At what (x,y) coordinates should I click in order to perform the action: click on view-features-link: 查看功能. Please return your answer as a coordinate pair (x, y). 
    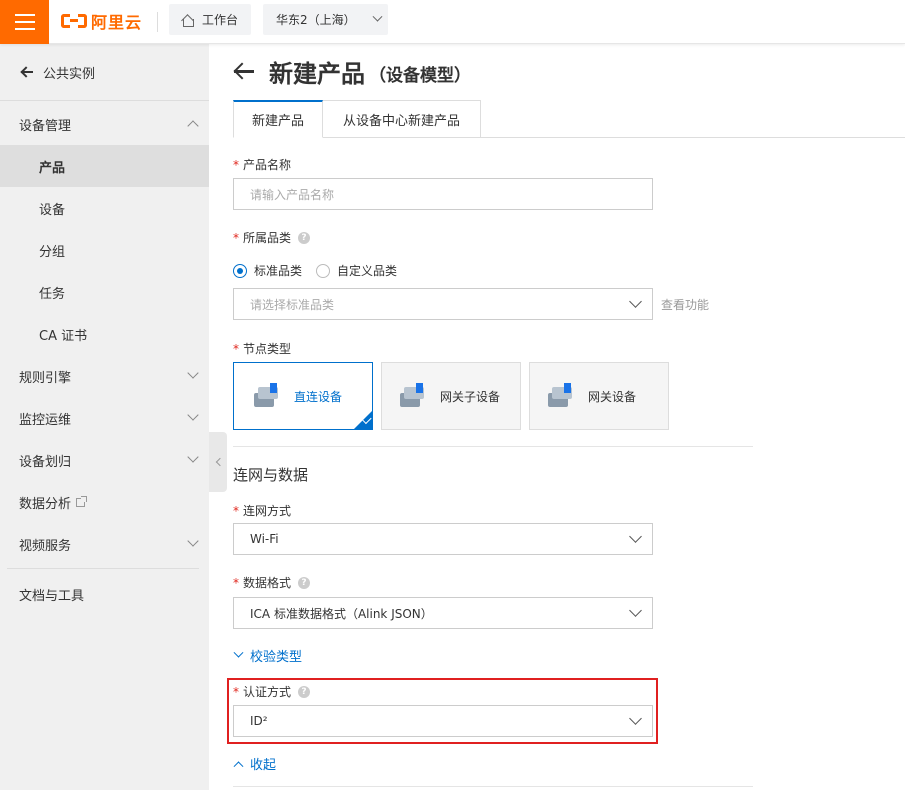
    Looking at the image, I should click on (685, 304).